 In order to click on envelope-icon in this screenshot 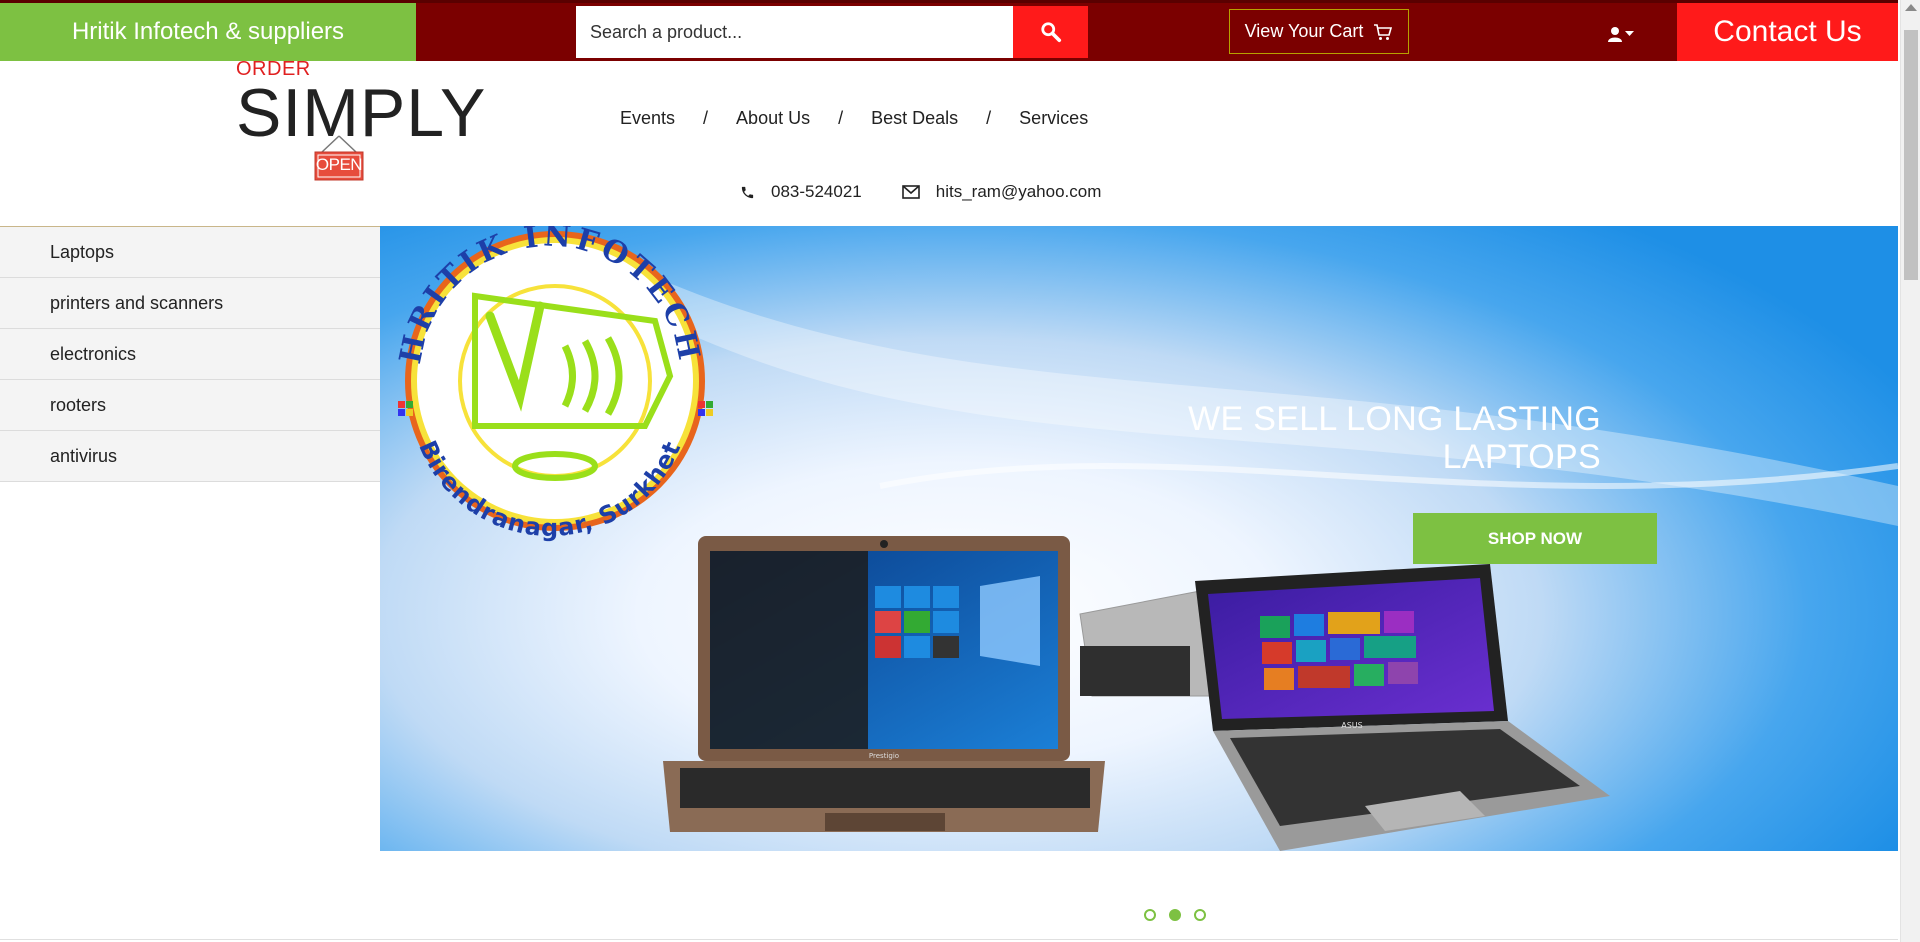, I will do `click(910, 192)`.